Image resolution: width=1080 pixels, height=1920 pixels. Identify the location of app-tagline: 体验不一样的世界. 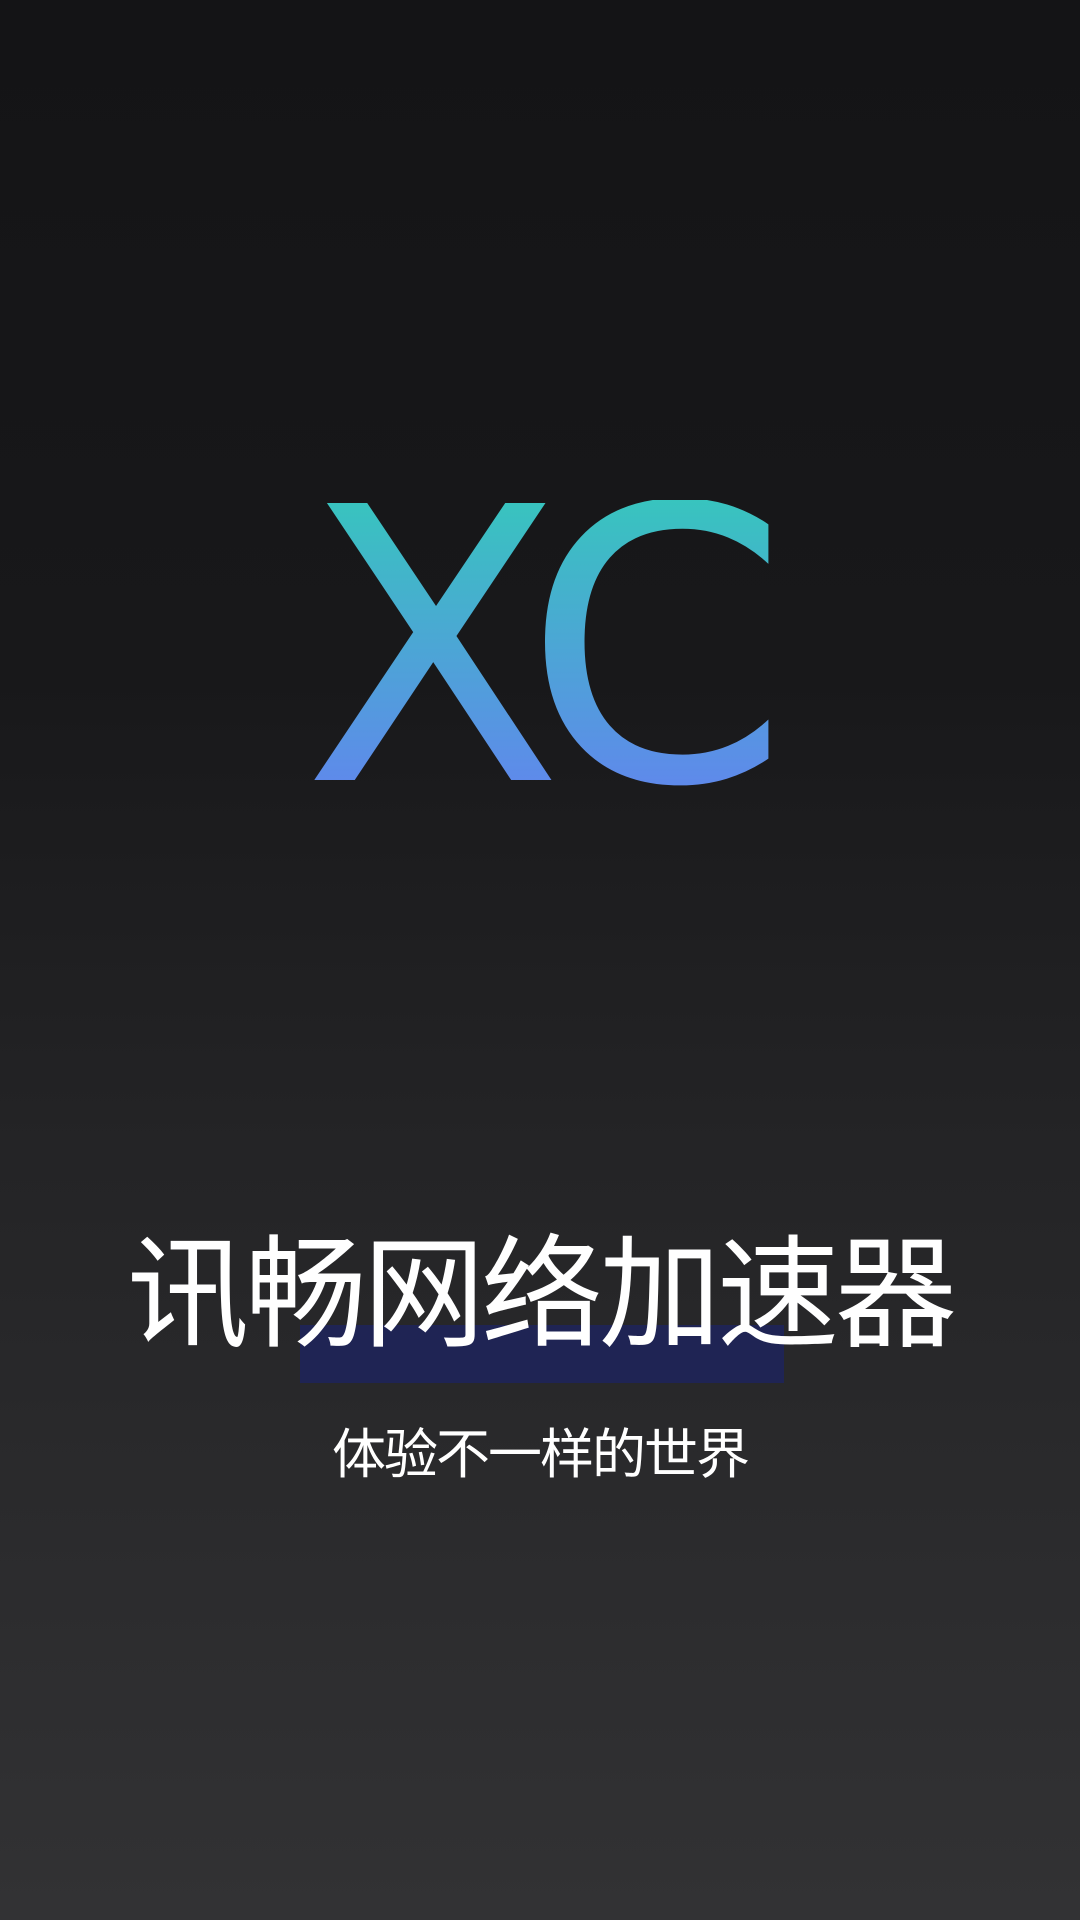
(541, 1454).